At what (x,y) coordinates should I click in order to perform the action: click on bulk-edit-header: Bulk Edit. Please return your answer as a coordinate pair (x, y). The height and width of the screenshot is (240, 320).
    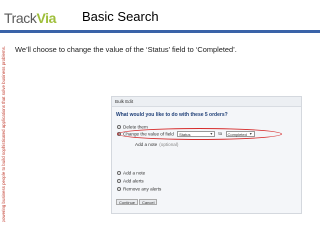
    Looking at the image, I should click on (206, 102).